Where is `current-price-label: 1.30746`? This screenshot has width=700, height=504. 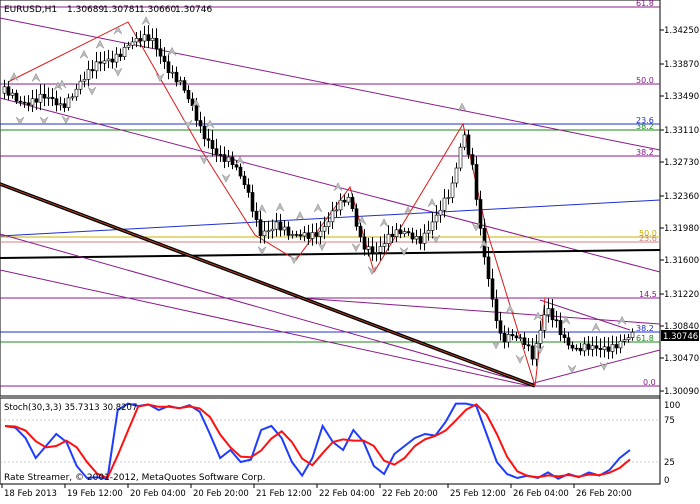
current-price-label: 1.30746 is located at coordinates (680, 337).